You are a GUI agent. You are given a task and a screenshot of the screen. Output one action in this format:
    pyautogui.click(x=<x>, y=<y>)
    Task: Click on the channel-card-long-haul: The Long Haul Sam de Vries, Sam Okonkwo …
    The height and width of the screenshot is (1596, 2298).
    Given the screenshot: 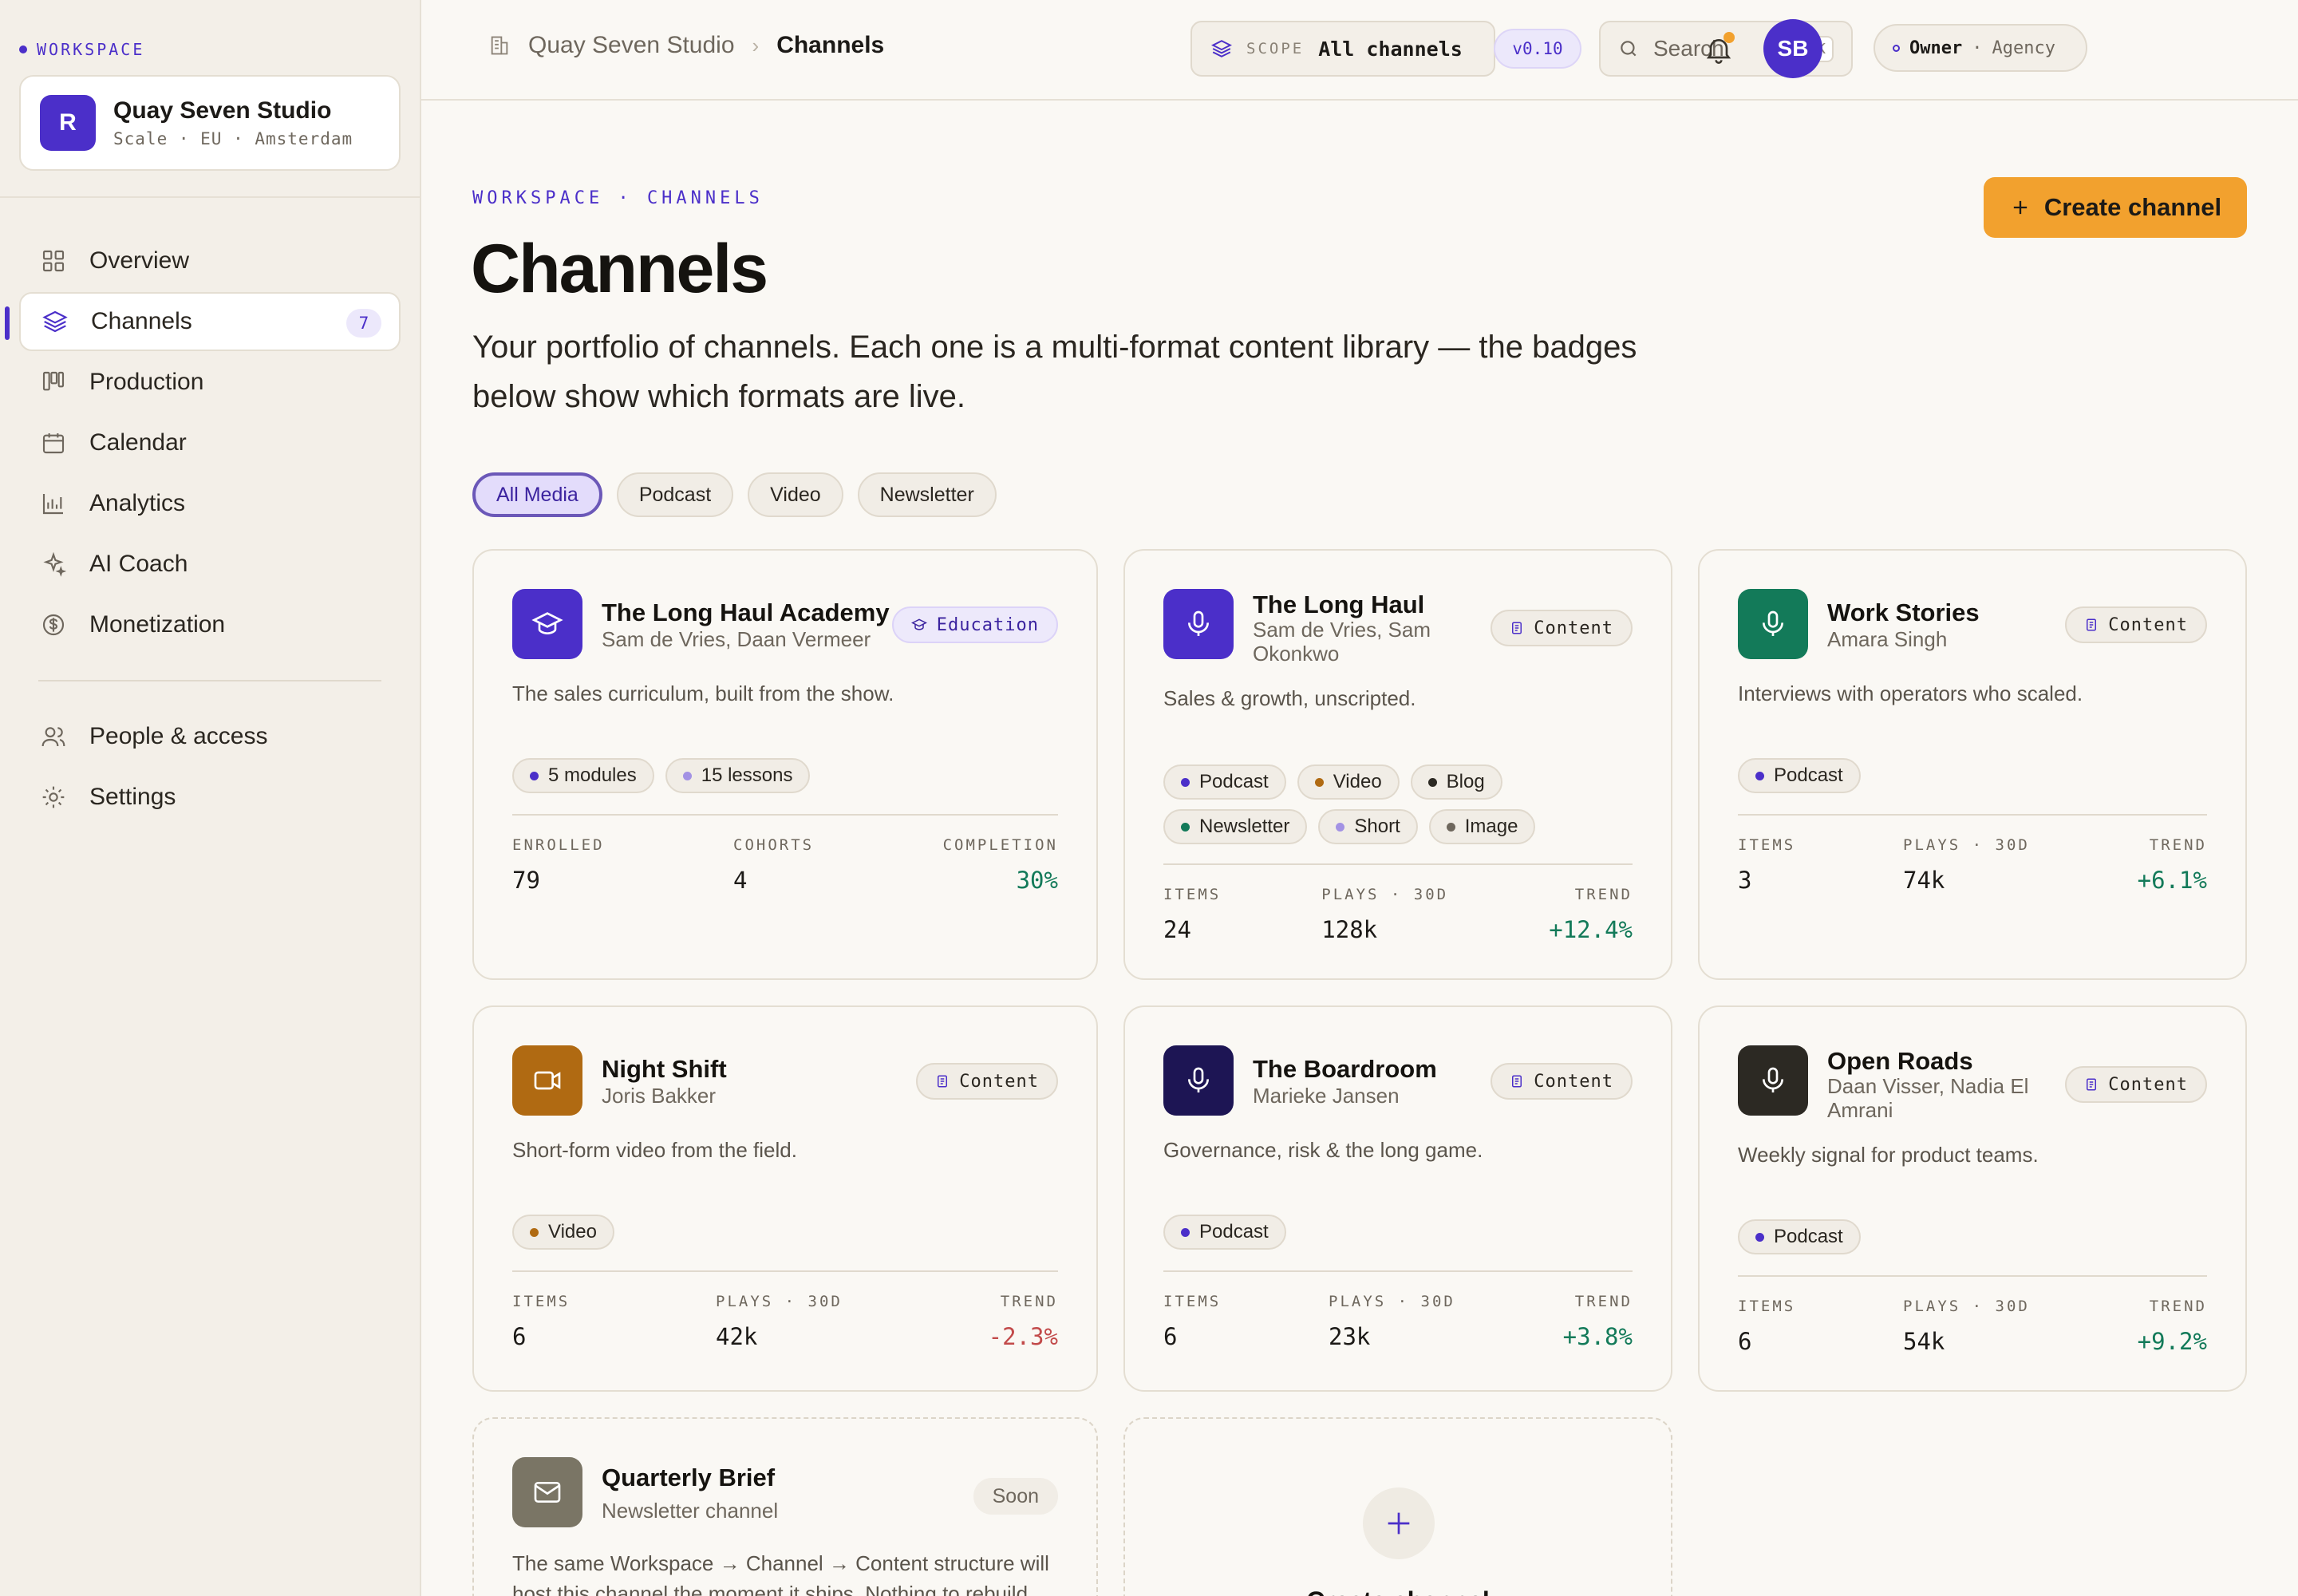 What is the action you would take?
    pyautogui.click(x=1398, y=764)
    